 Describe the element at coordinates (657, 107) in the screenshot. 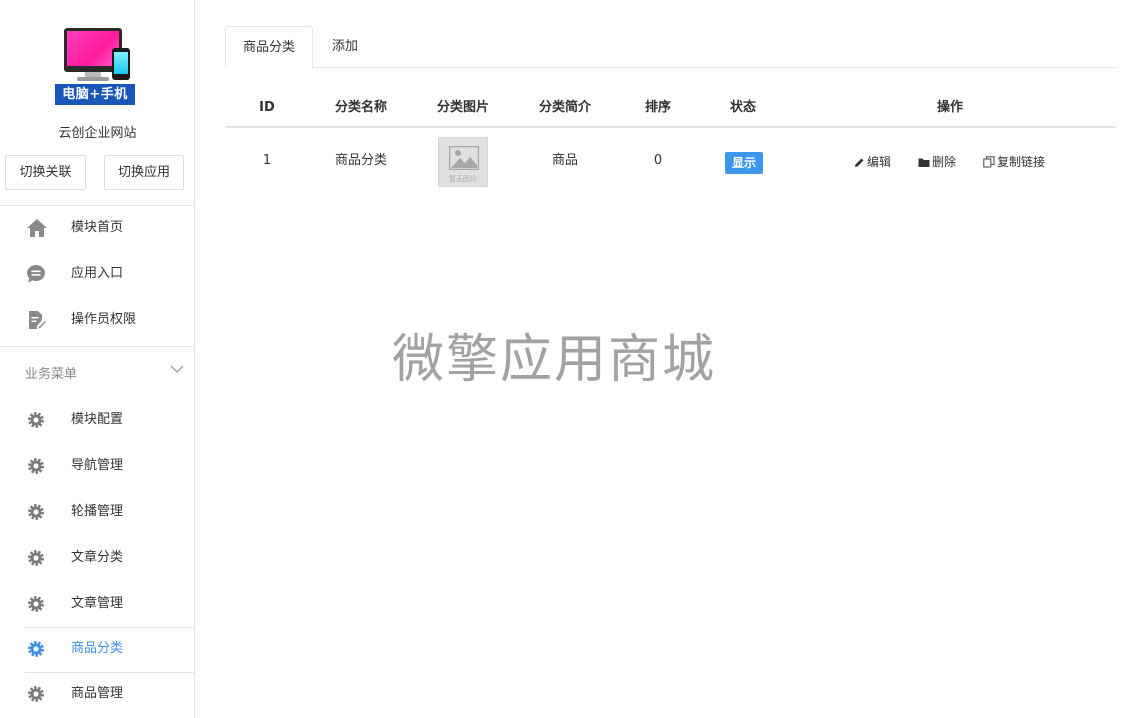

I see `column-header-sort: 排序` at that location.